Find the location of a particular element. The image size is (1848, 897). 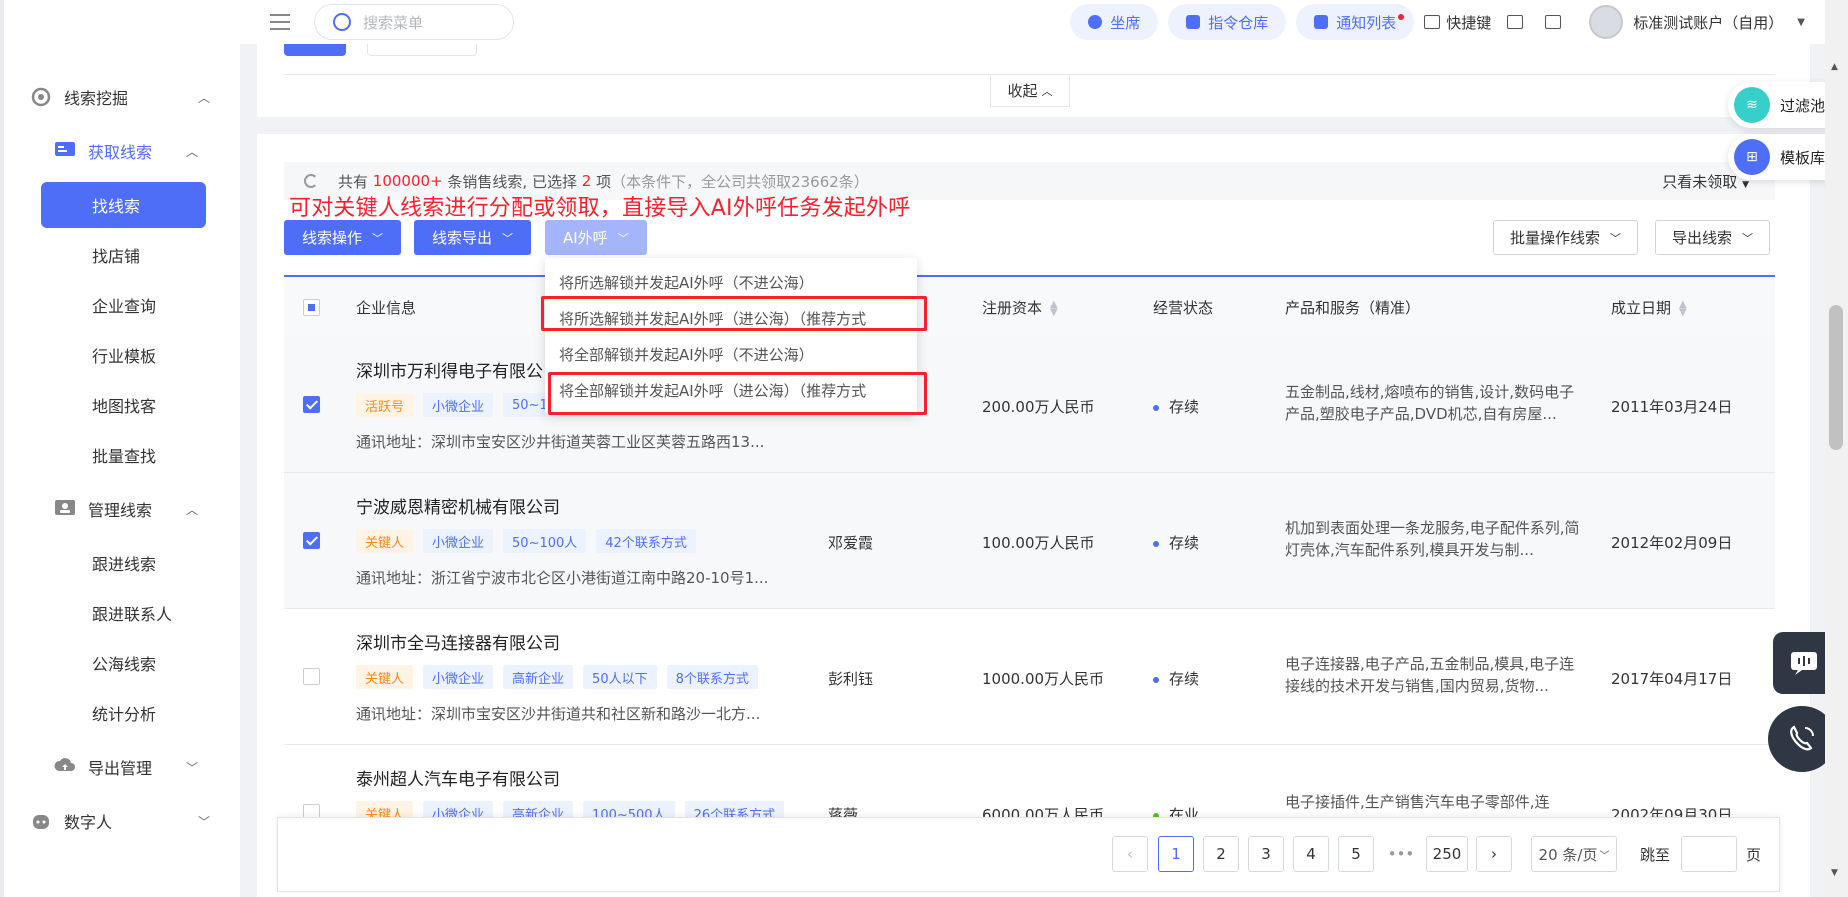

ai-call-button: AI外呼 ﹀ is located at coordinates (596, 237).